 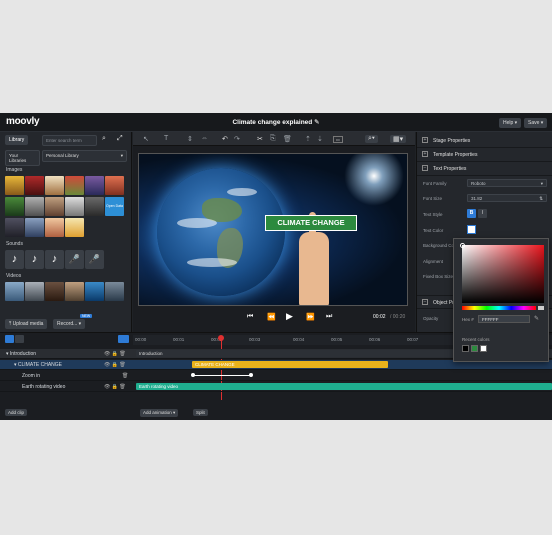 What do you see at coordinates (541, 308) in the screenshot?
I see `alpha-slider` at bounding box center [541, 308].